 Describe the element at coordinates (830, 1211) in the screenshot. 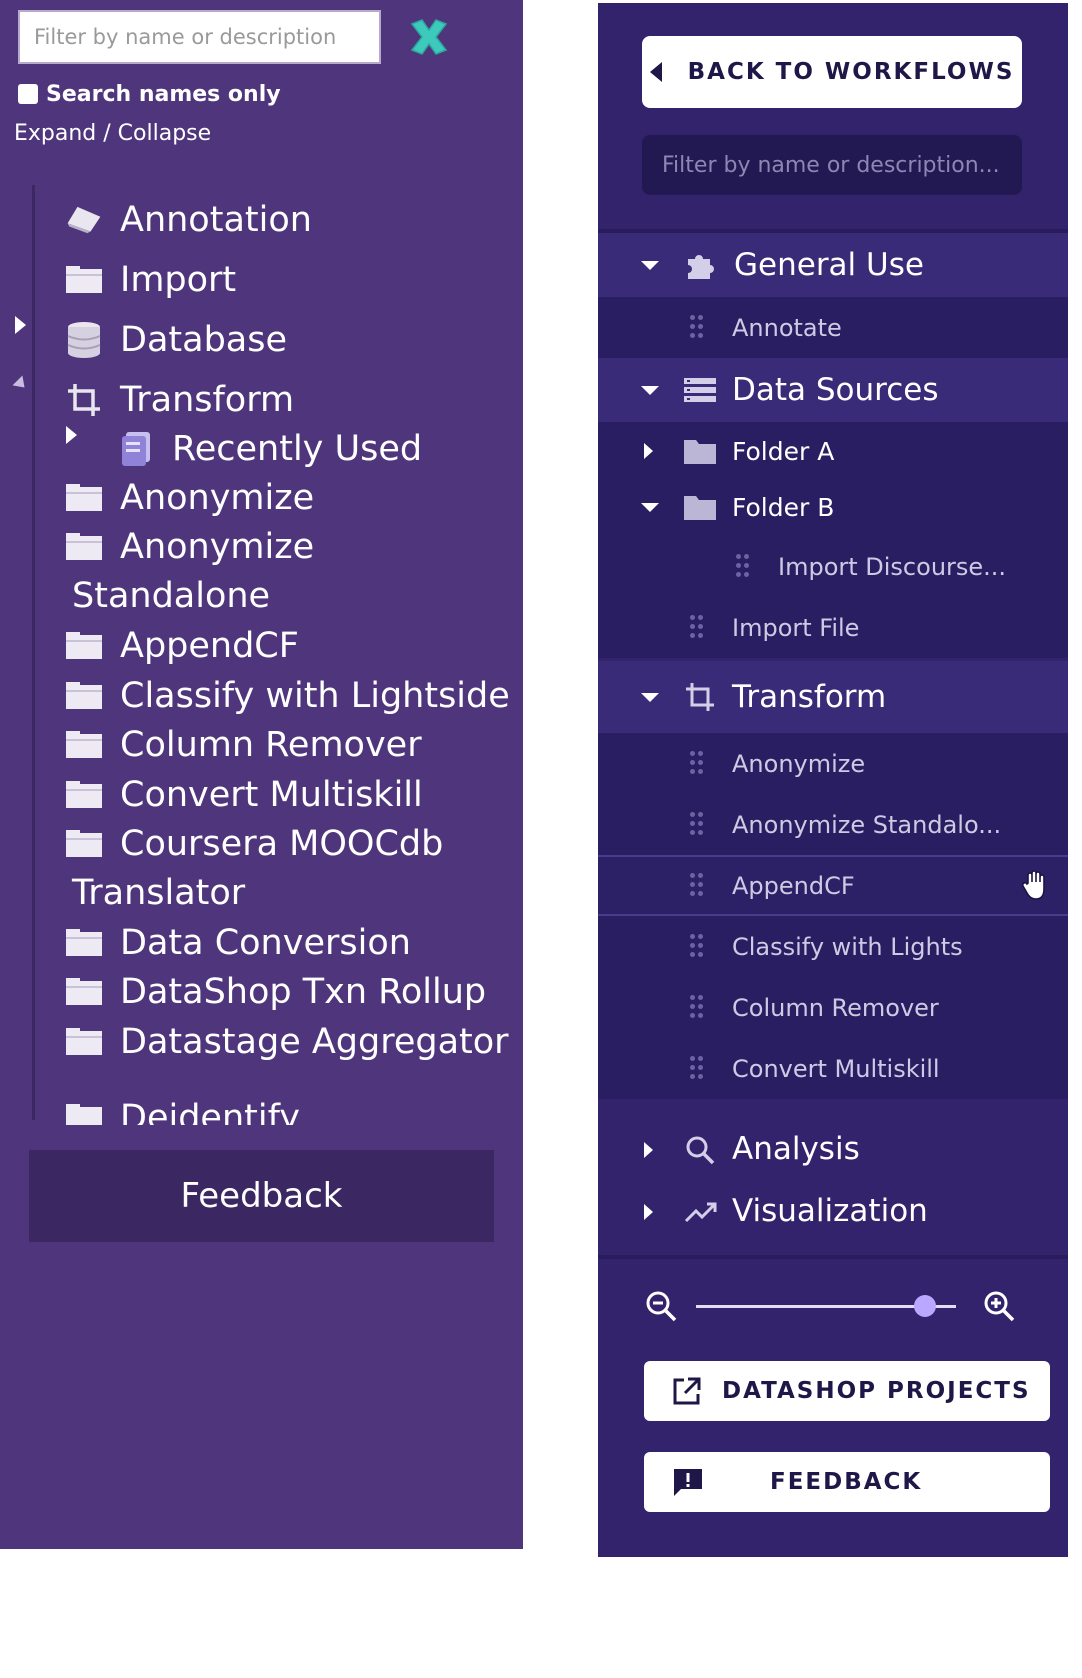

I see `category-label: Visualization` at that location.